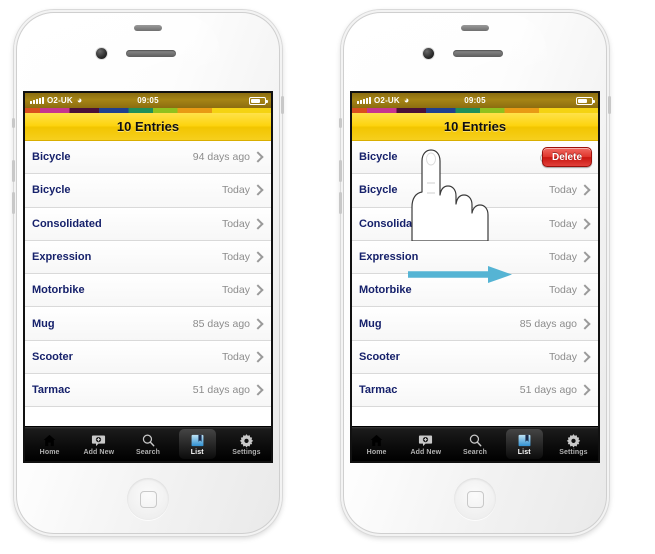  I want to click on list-item-title: Tarmac, so click(378, 390).